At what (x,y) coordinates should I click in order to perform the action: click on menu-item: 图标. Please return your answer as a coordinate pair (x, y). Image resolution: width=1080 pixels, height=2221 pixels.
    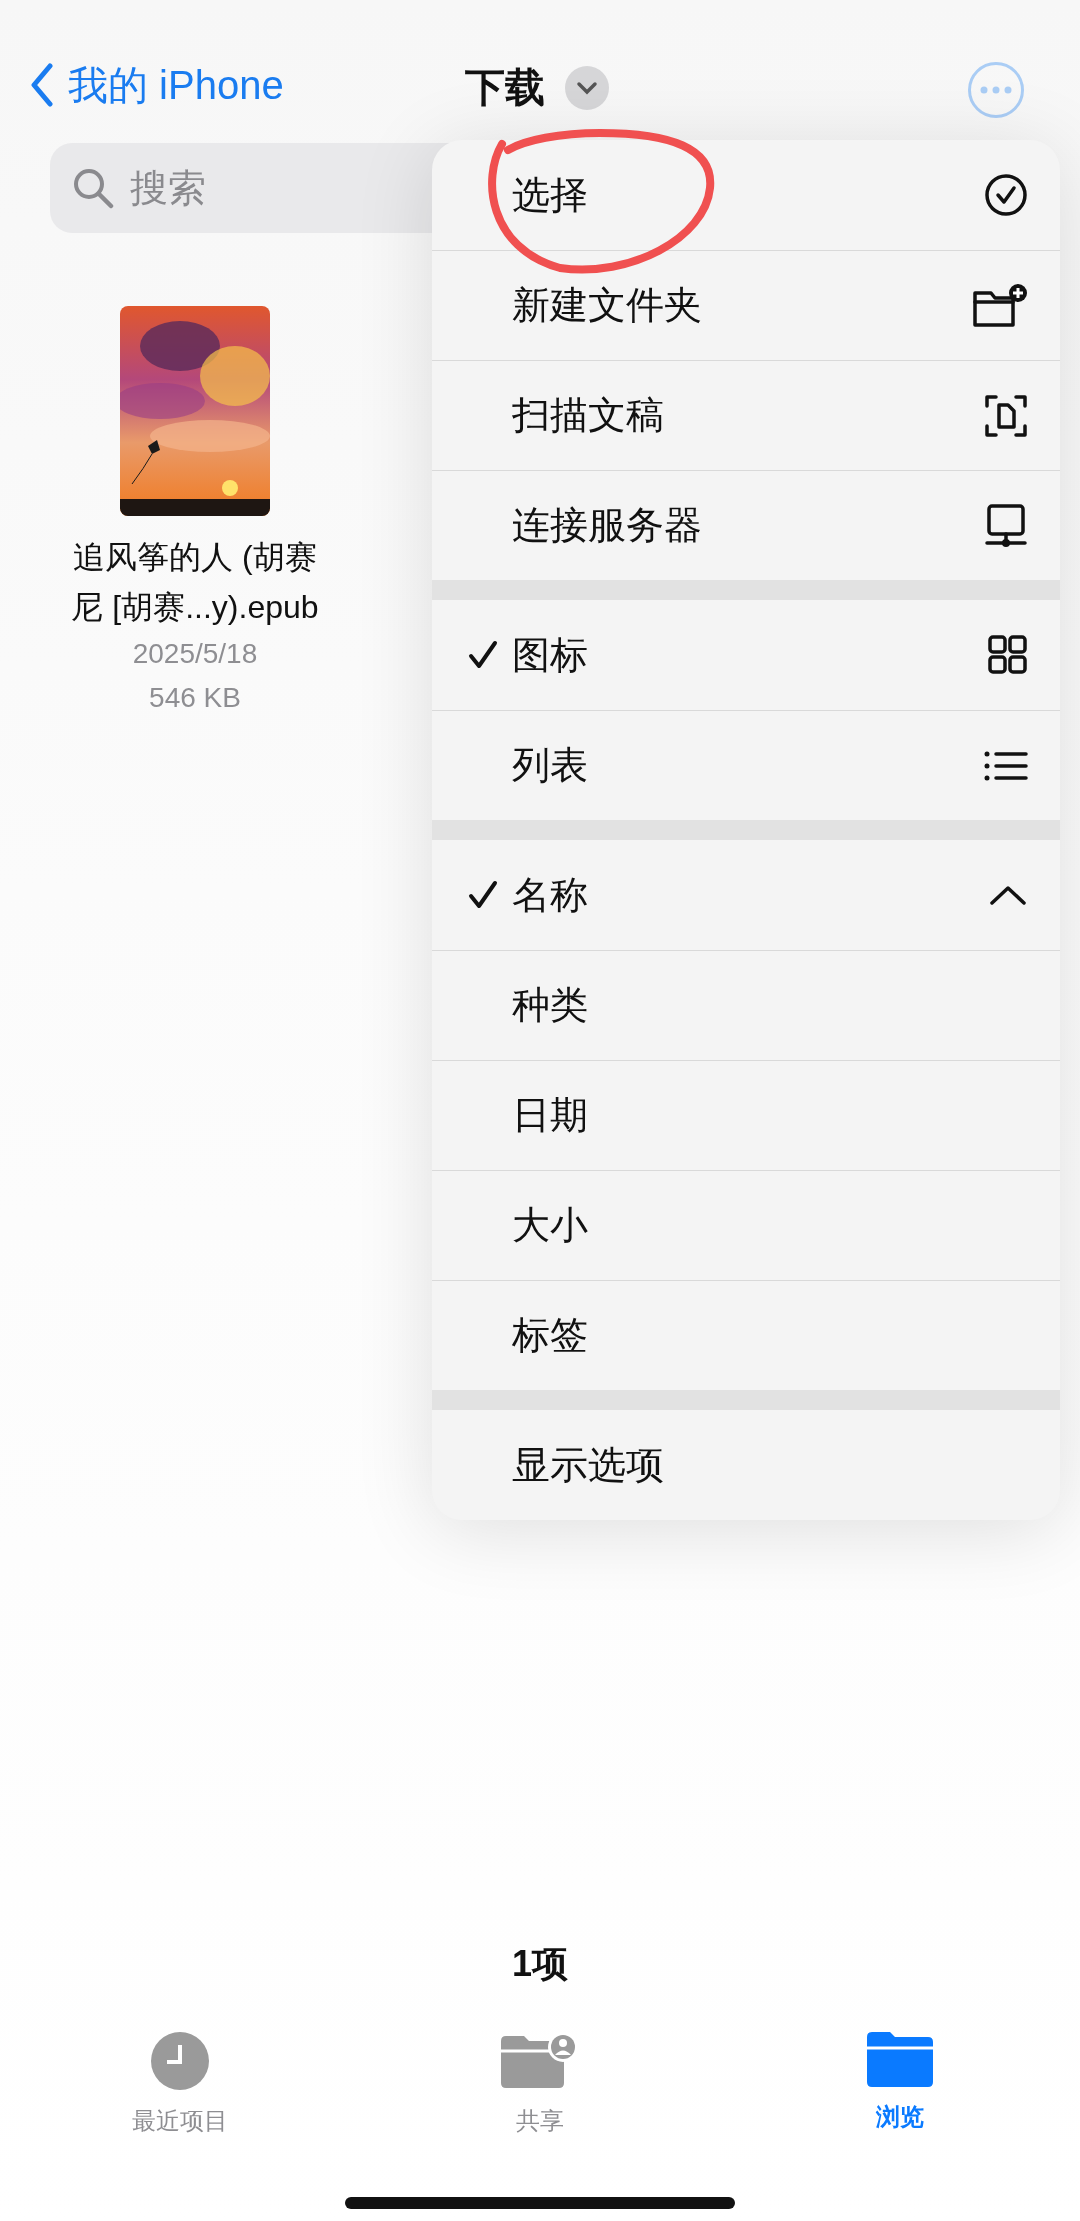
    Looking at the image, I should click on (746, 655).